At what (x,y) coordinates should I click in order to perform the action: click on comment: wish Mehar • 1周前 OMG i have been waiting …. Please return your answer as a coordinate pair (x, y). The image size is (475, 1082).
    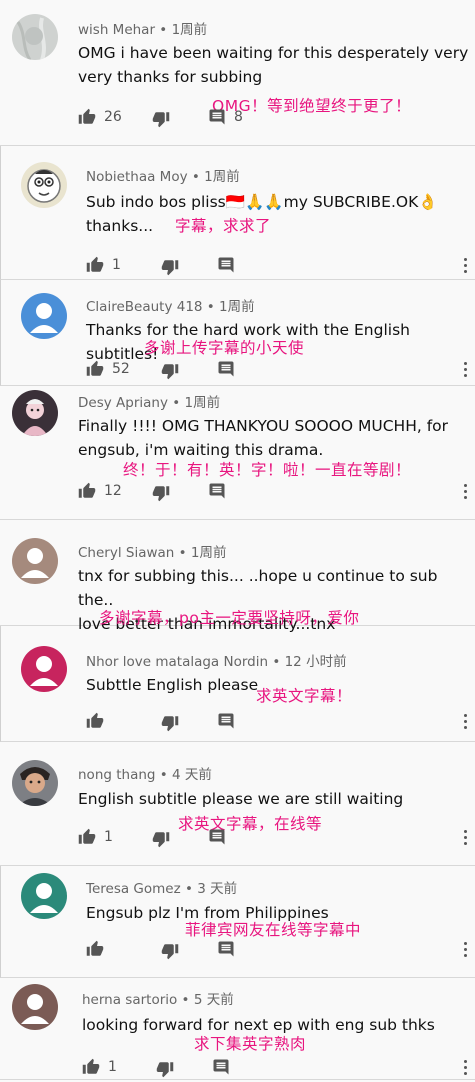
    Looking at the image, I should click on (237, 73).